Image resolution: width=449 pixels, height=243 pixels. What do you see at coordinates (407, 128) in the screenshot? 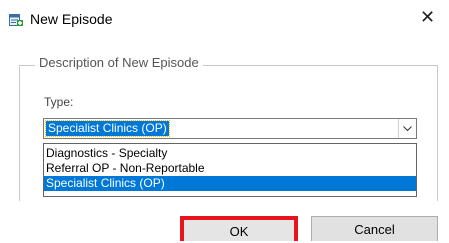
I see `chevron-down-icon` at bounding box center [407, 128].